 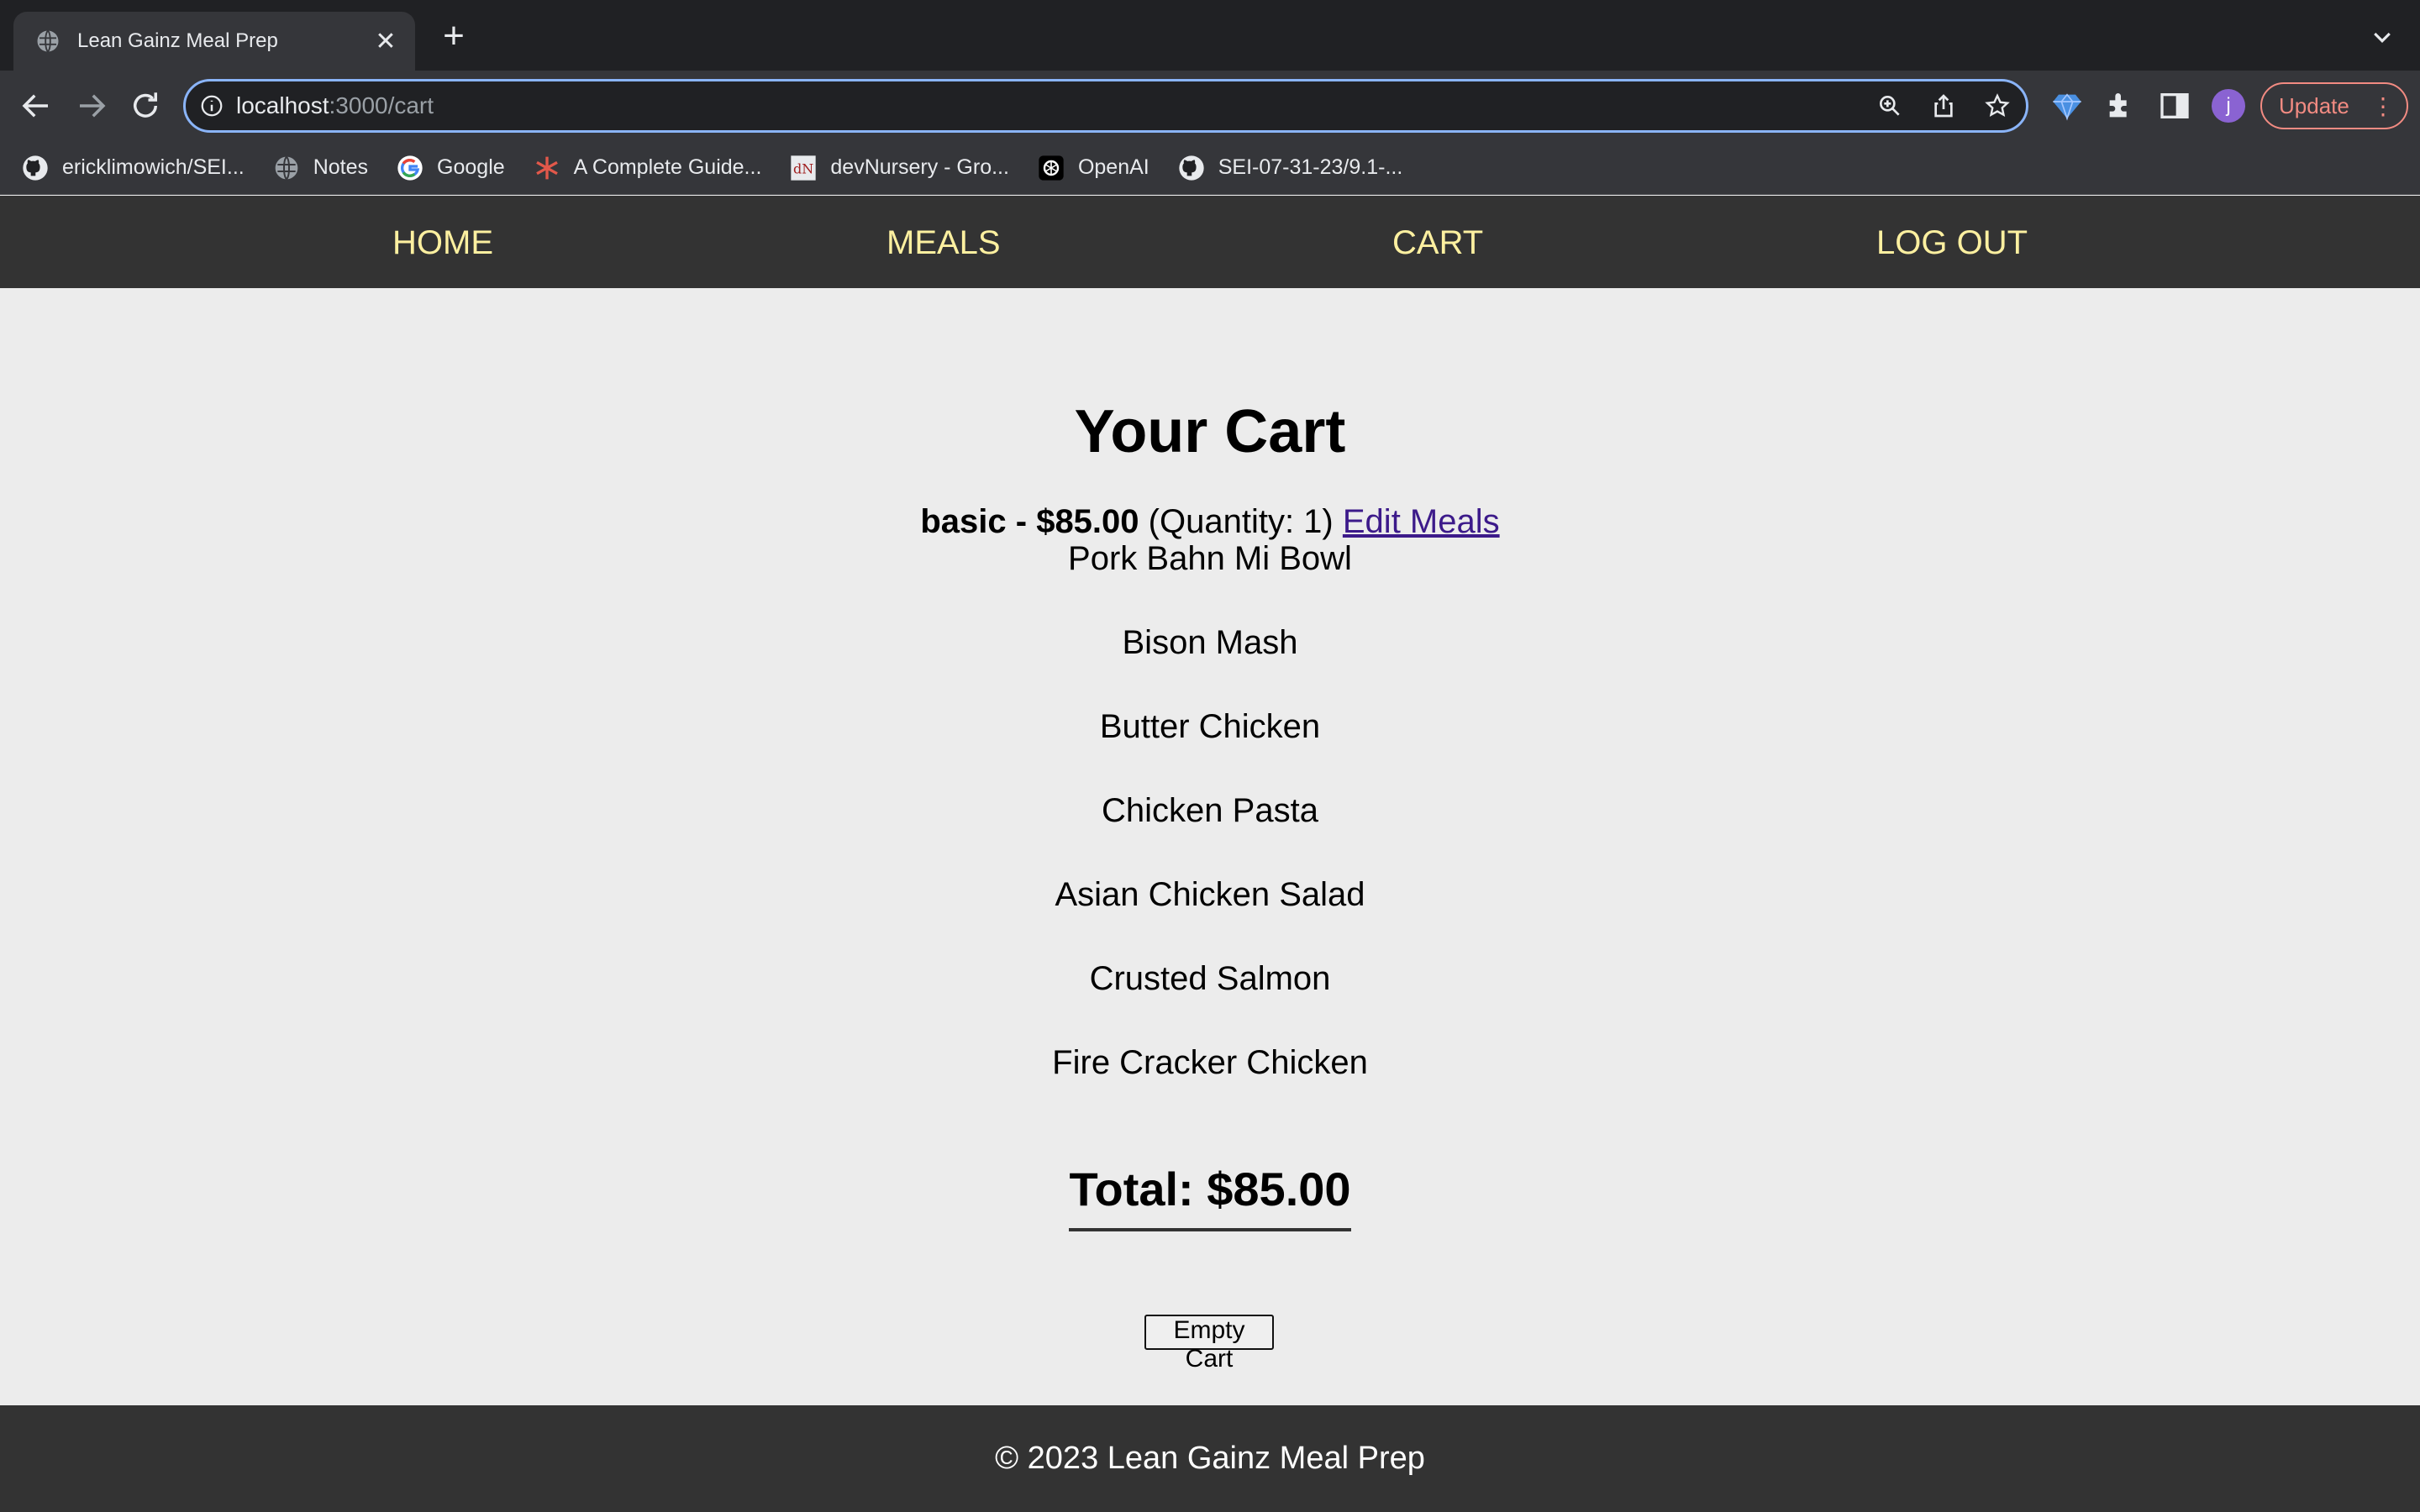 What do you see at coordinates (1210, 1062) in the screenshot?
I see `meal-item: Fire Cracker Chicken` at bounding box center [1210, 1062].